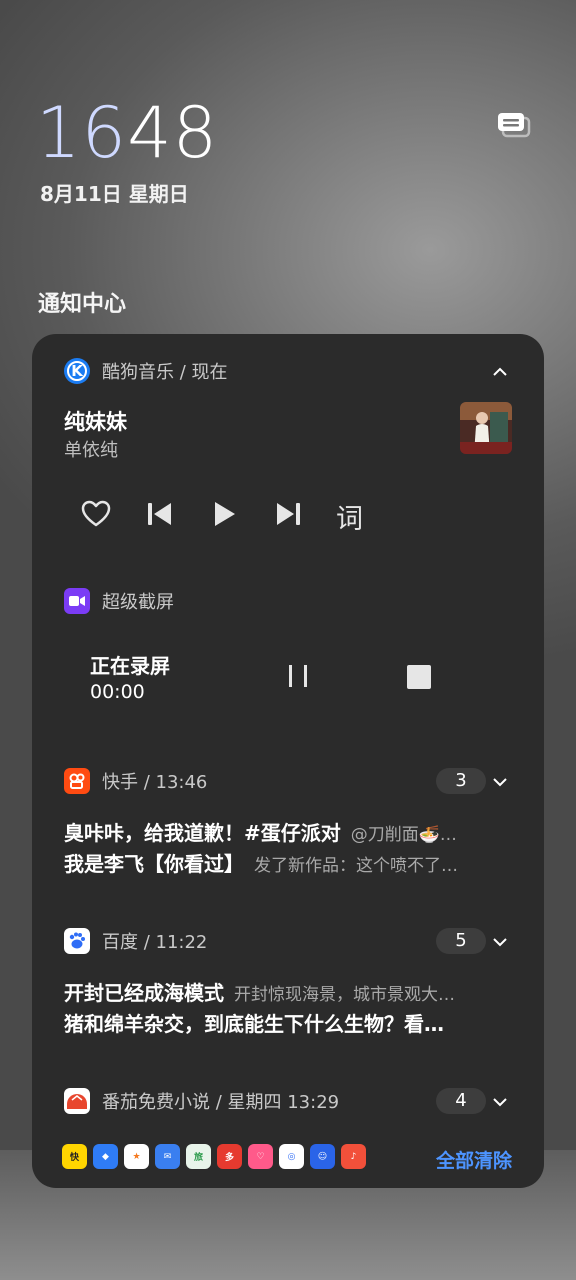 This screenshot has height=1280, width=576. What do you see at coordinates (155, 942) in the screenshot?
I see `baidu-app-meta: 百度 / 11:22` at bounding box center [155, 942].